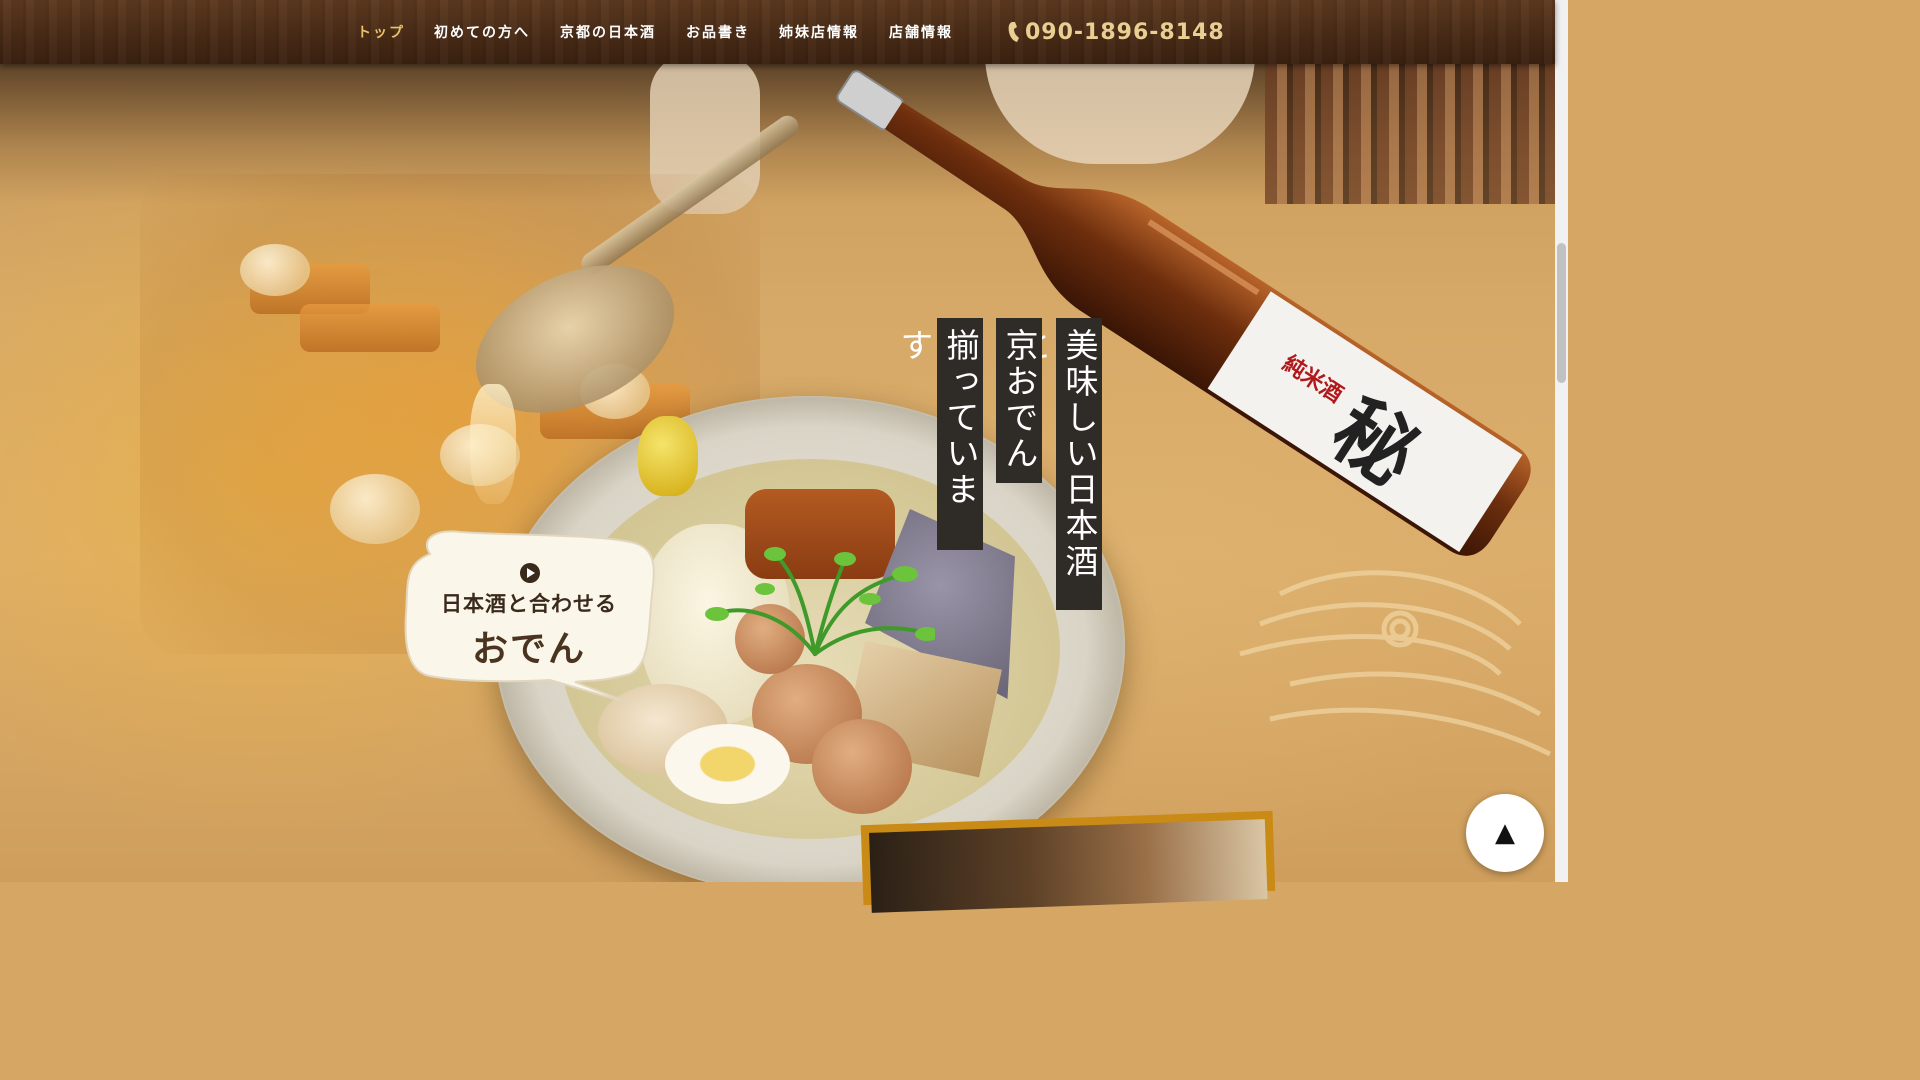  I want to click on nav-item-store-info: 店舗情報, so click(921, 32).